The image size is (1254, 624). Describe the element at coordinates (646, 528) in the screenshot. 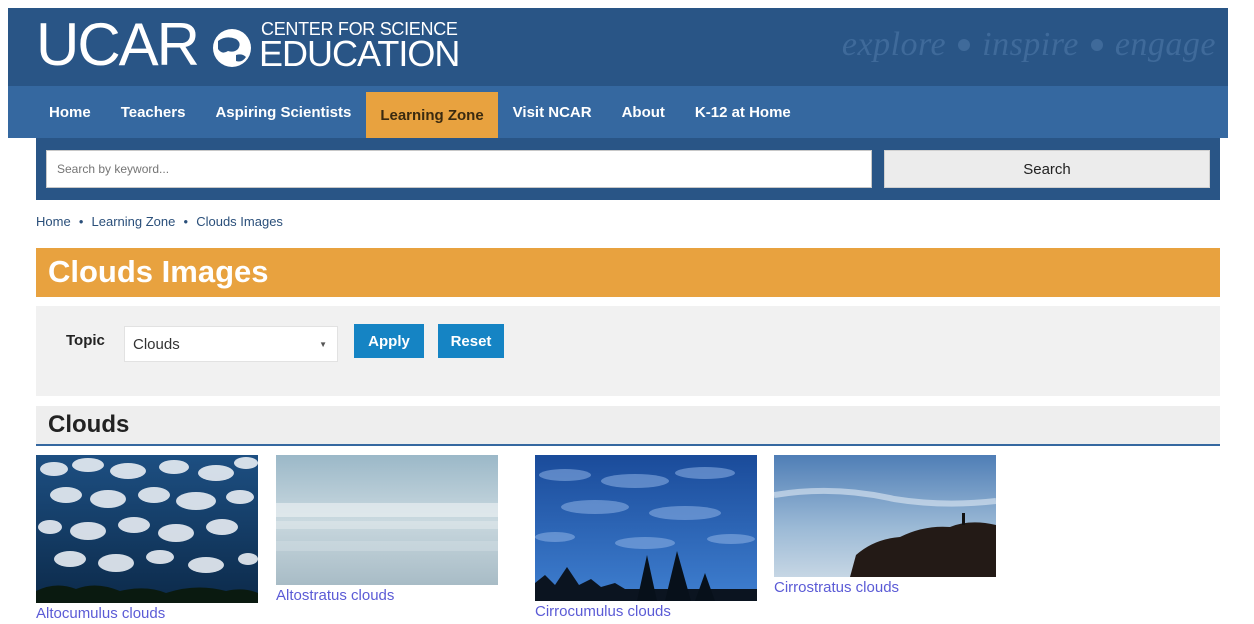

I see `cirrocumulus-thumbnail` at that location.